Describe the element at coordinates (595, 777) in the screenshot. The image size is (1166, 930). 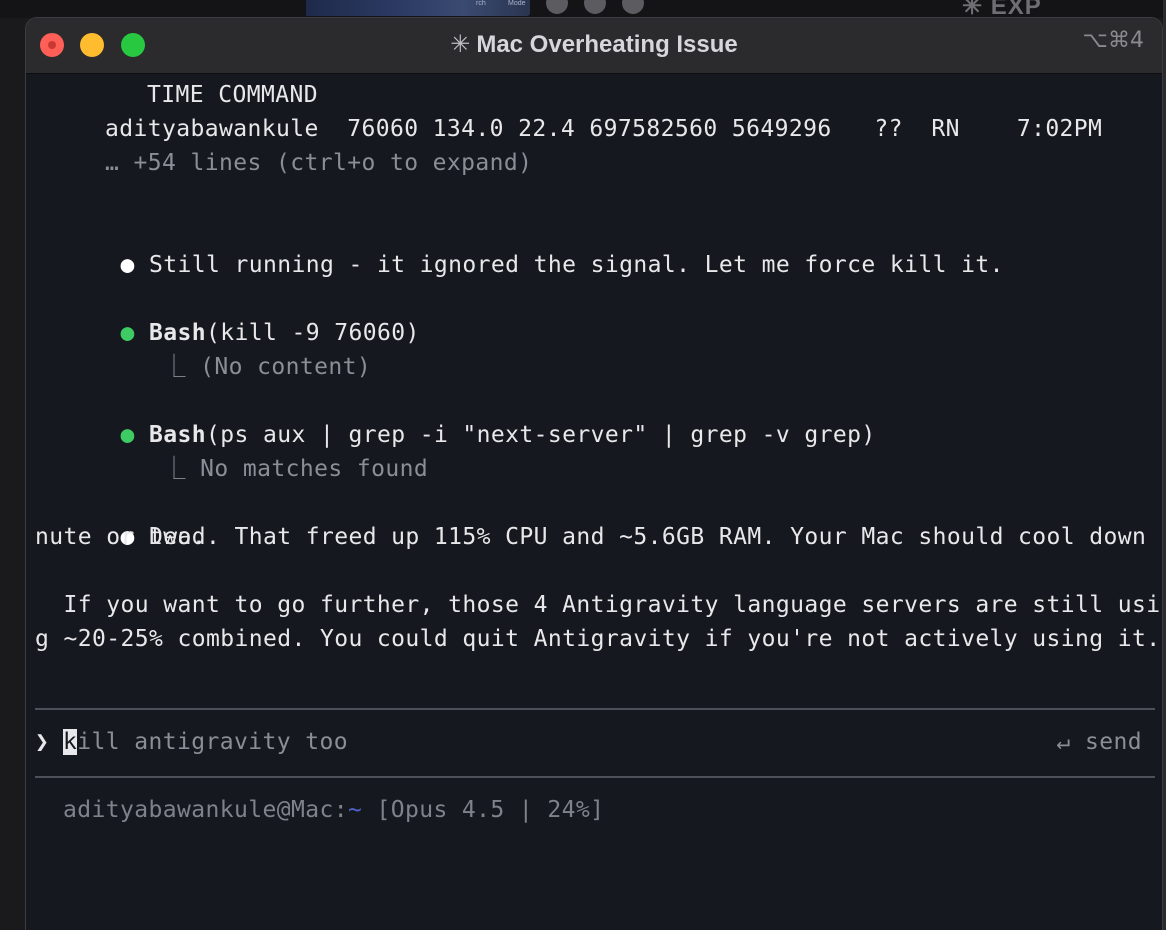
I see `input-bottom-divider` at that location.